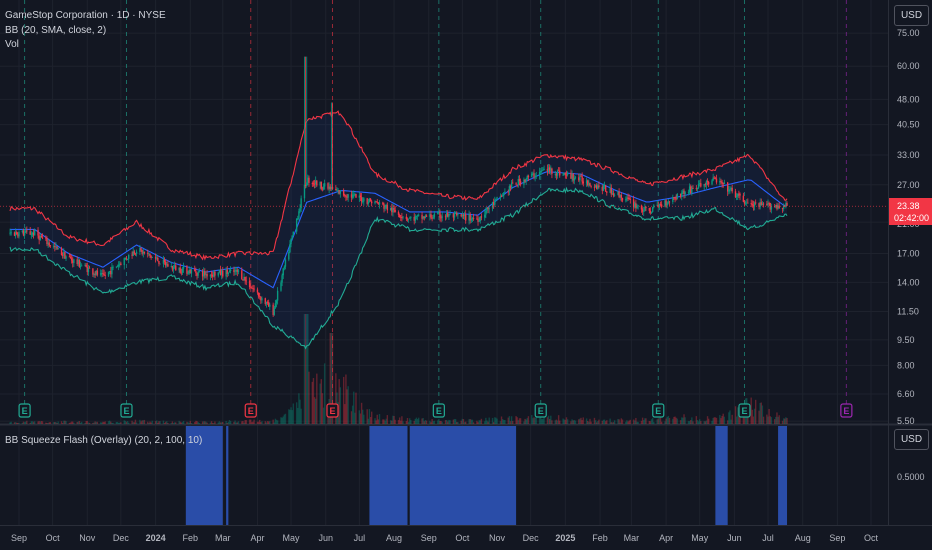 This screenshot has height=550, width=932. Describe the element at coordinates (227, 475) in the screenshot. I see `squeeze-bar` at that location.